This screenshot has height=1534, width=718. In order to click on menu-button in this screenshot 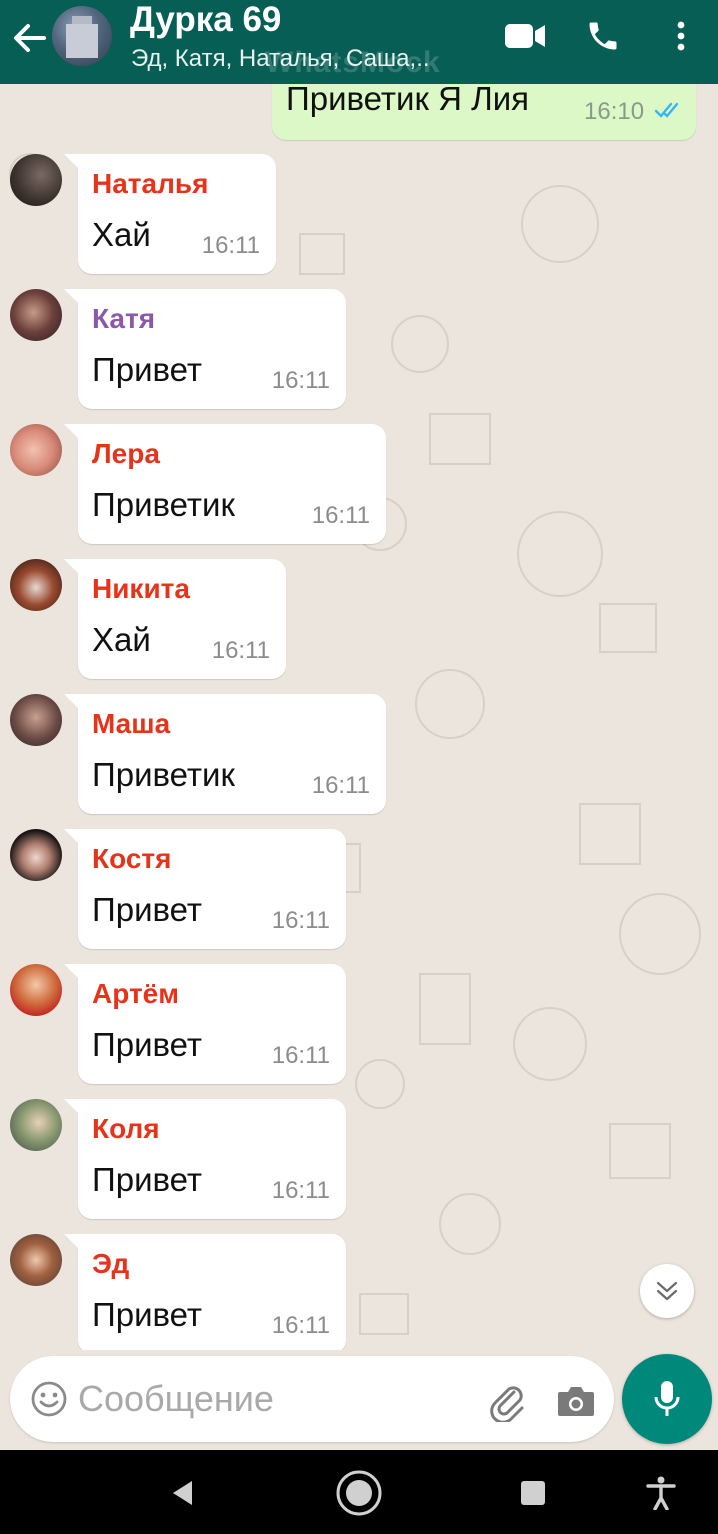, I will do `click(681, 36)`.